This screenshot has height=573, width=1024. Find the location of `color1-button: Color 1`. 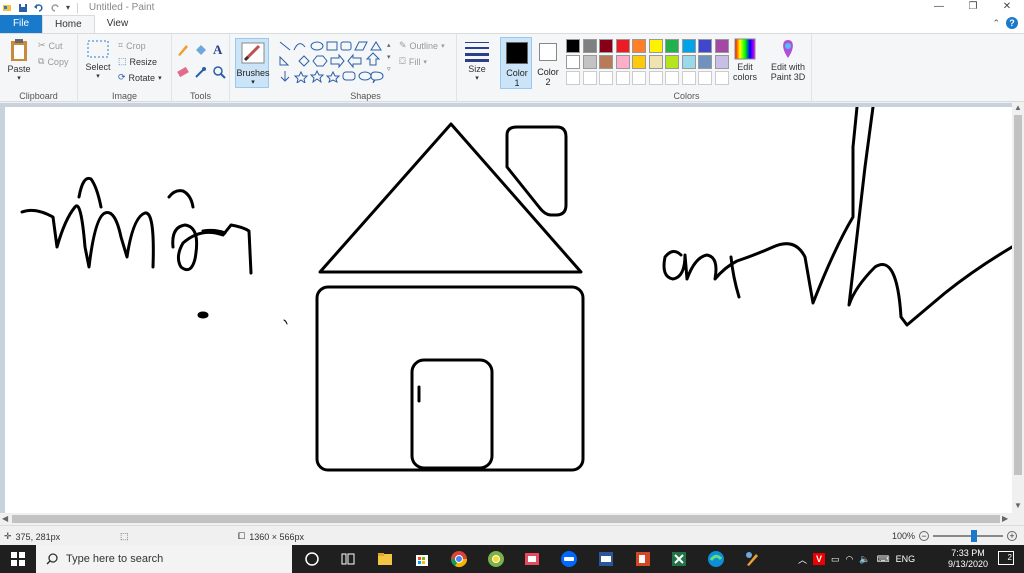

color1-button: Color 1 is located at coordinates (516, 63).